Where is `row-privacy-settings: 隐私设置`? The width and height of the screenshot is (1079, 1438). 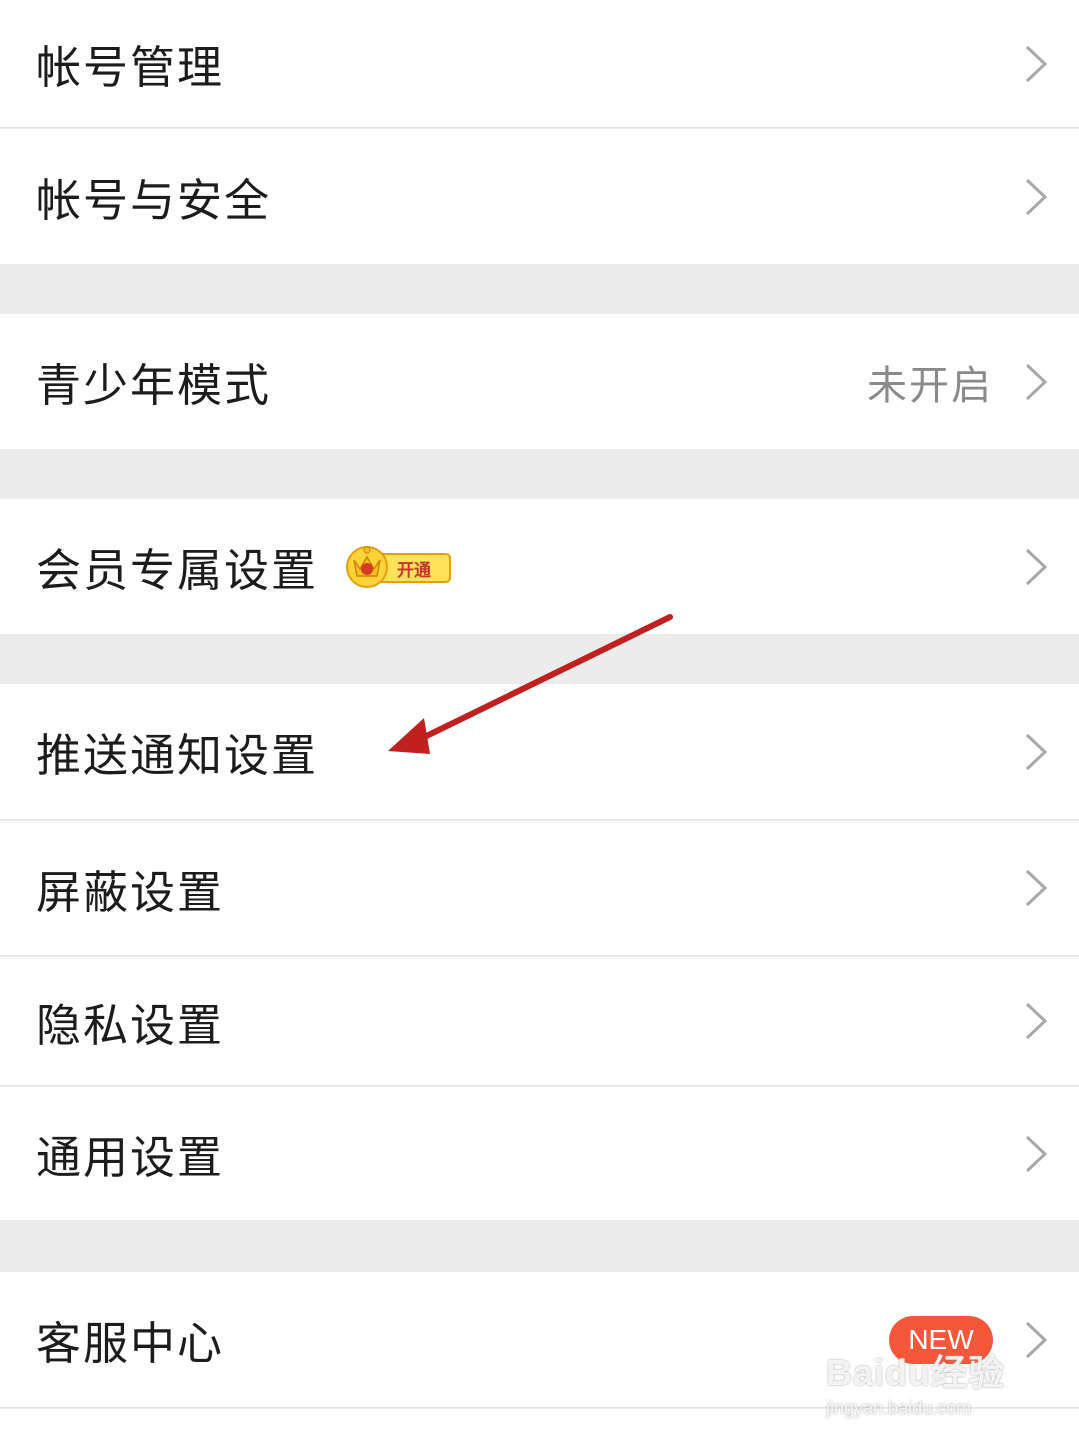
row-privacy-settings: 隐私设置 is located at coordinates (539, 1021).